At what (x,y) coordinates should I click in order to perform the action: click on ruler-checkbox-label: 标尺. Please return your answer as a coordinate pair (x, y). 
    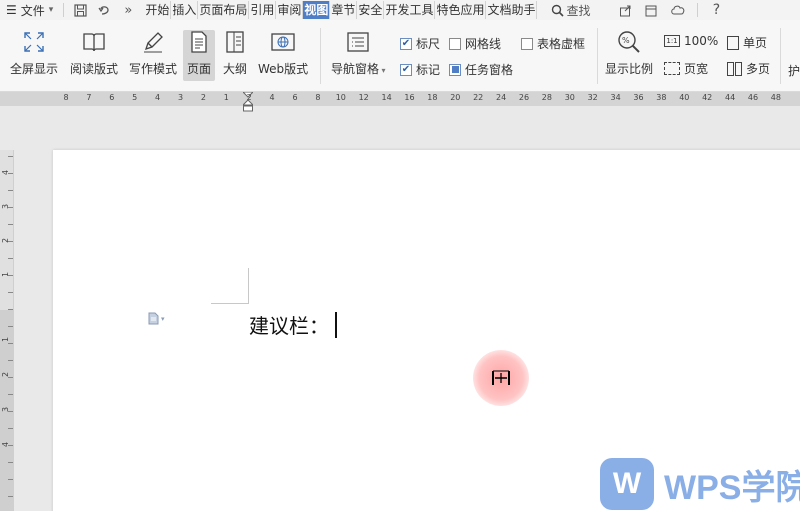
    Looking at the image, I should click on (428, 44).